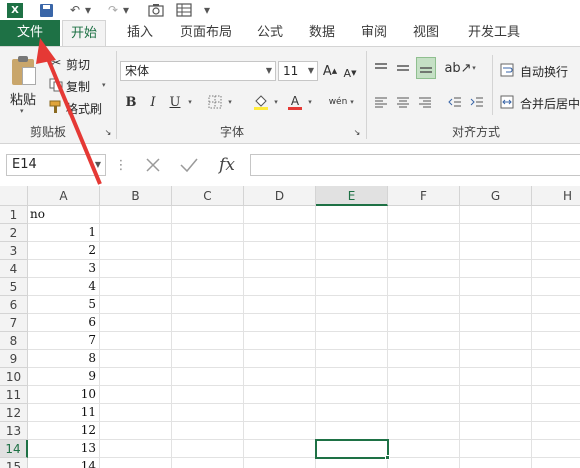 The image size is (580, 468). I want to click on row-header-1: 1, so click(14, 215).